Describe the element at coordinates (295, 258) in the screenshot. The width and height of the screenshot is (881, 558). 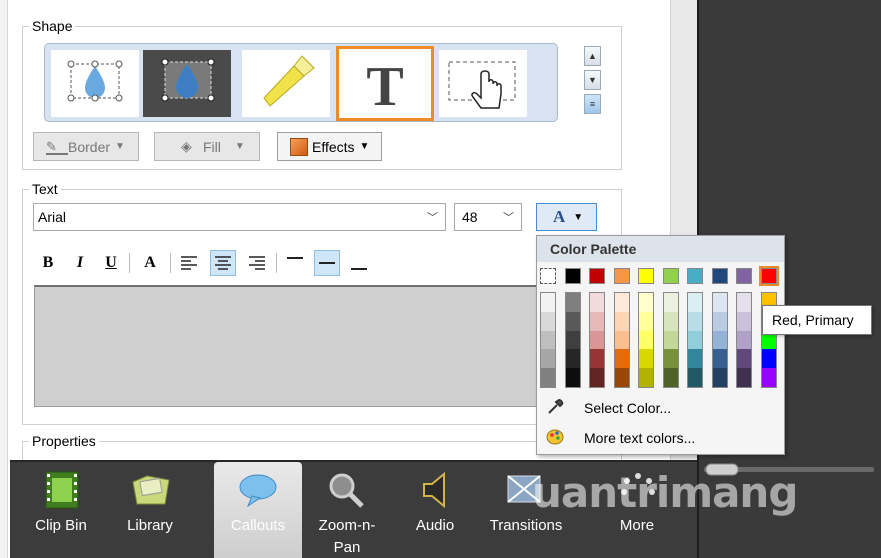
I see `valign-top-icon` at that location.